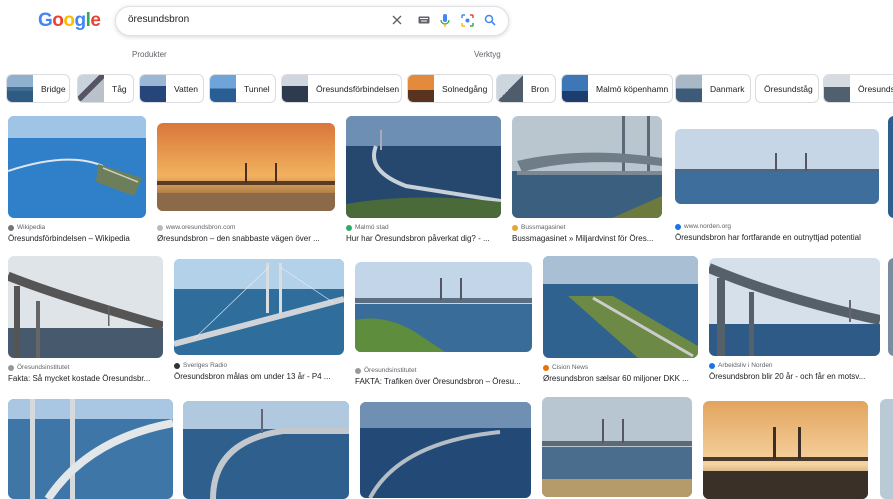 The height and width of the screenshot is (499, 893). I want to click on source-name: Malmö stad, so click(372, 227).